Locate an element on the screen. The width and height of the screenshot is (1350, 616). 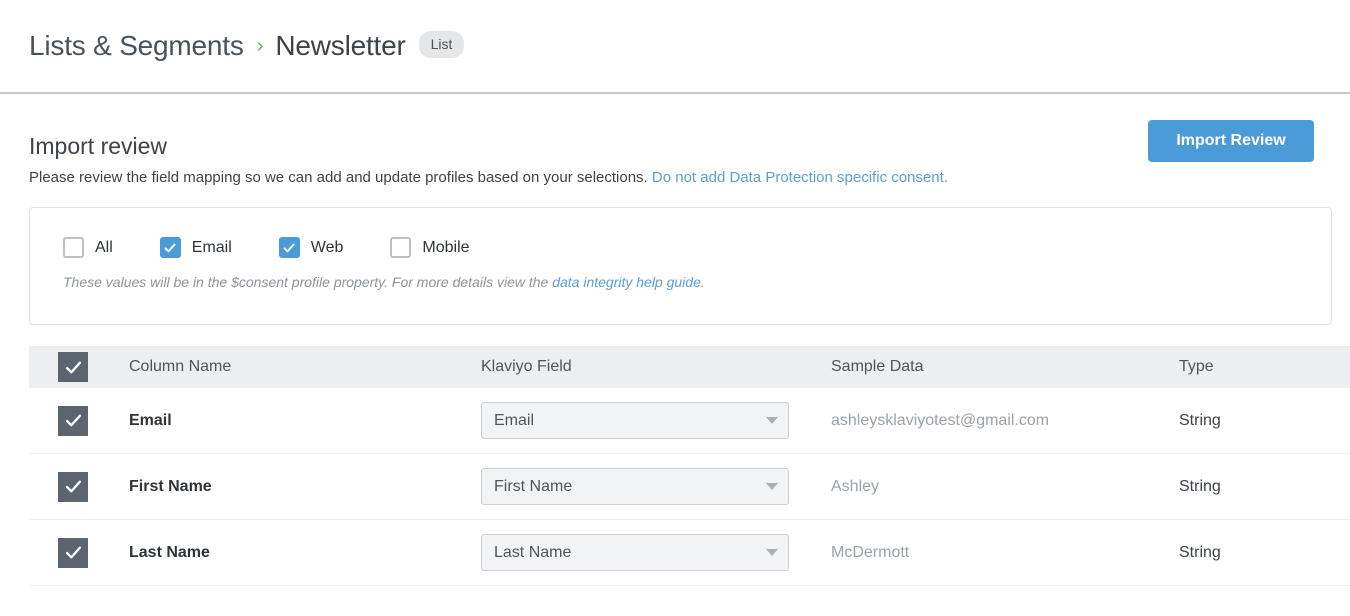
consent-options: All Email Web Mobile is located at coordinates (697, 247).